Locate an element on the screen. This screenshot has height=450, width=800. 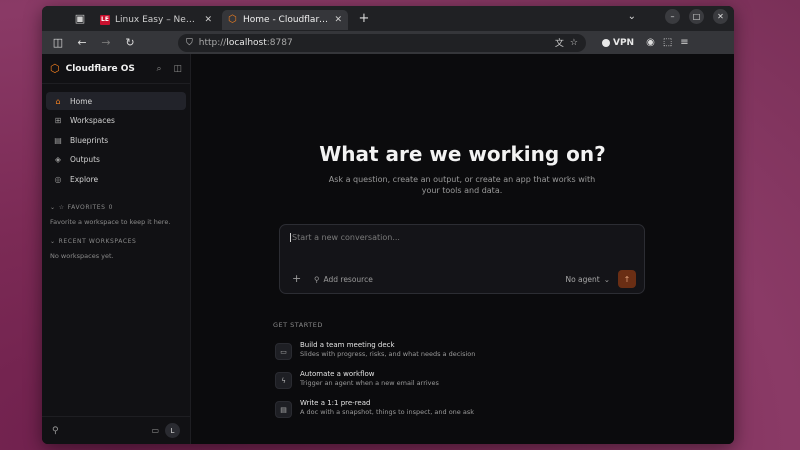
sidebar-item-label: Workspaces is located at coordinates (92, 120).